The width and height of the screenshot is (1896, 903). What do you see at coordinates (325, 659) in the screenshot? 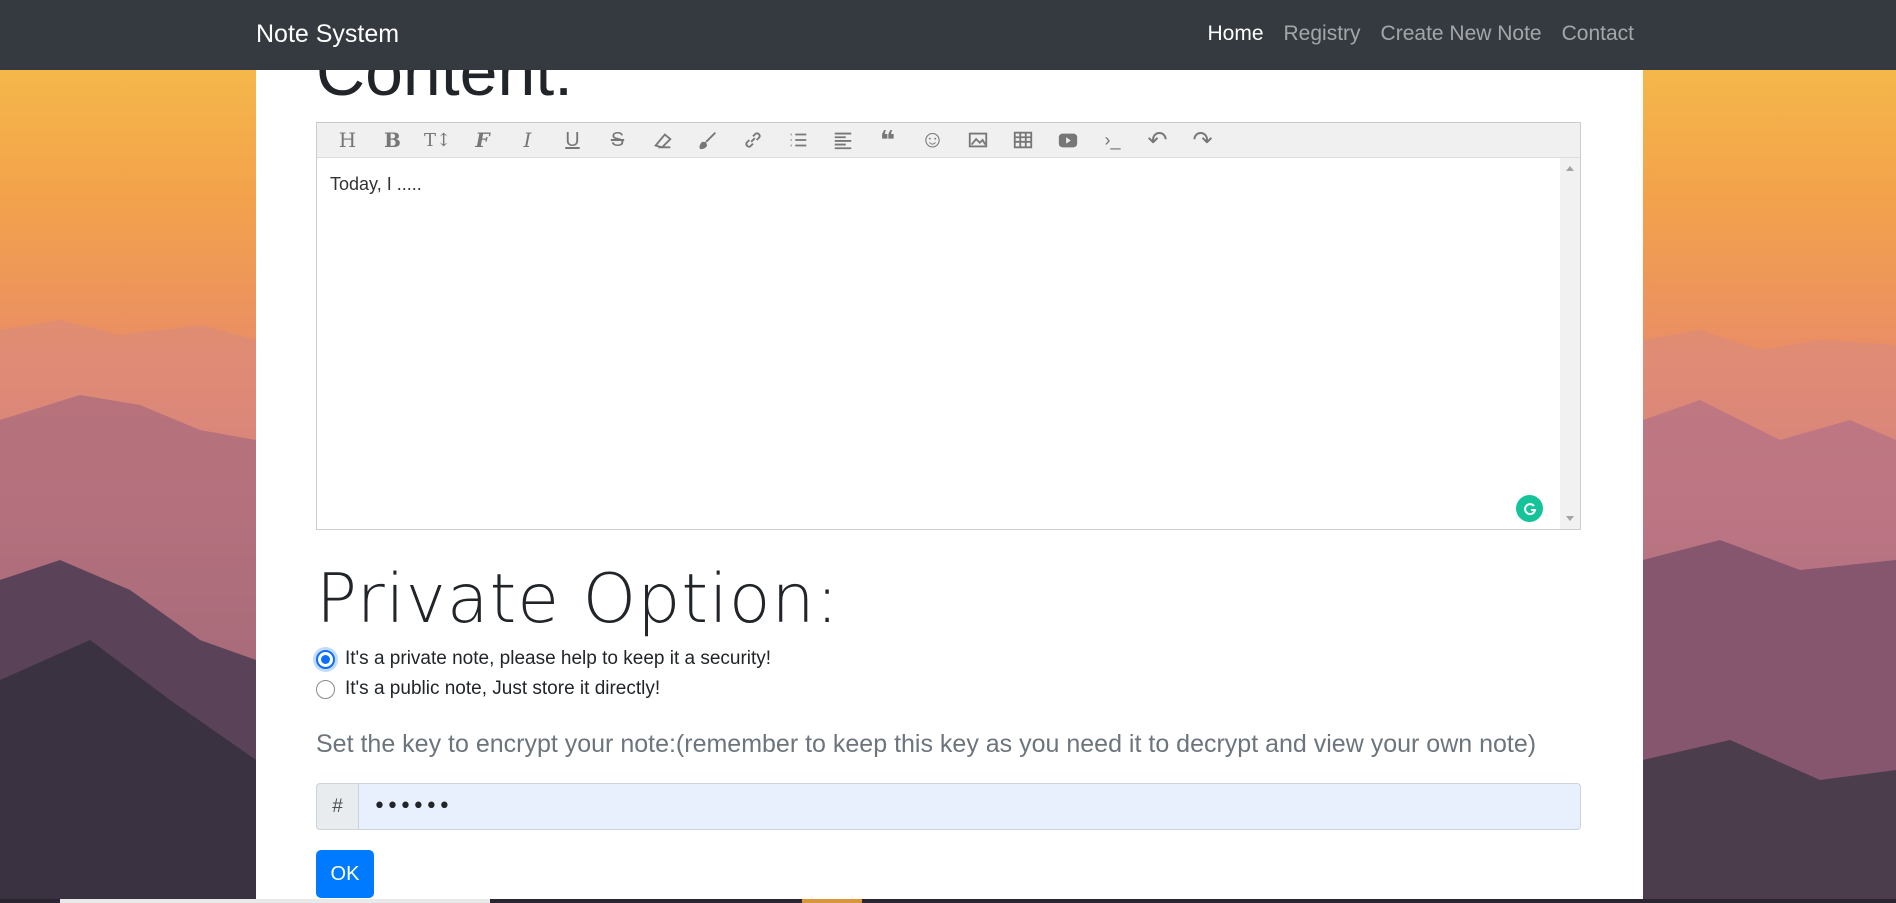
I see `private-radio` at bounding box center [325, 659].